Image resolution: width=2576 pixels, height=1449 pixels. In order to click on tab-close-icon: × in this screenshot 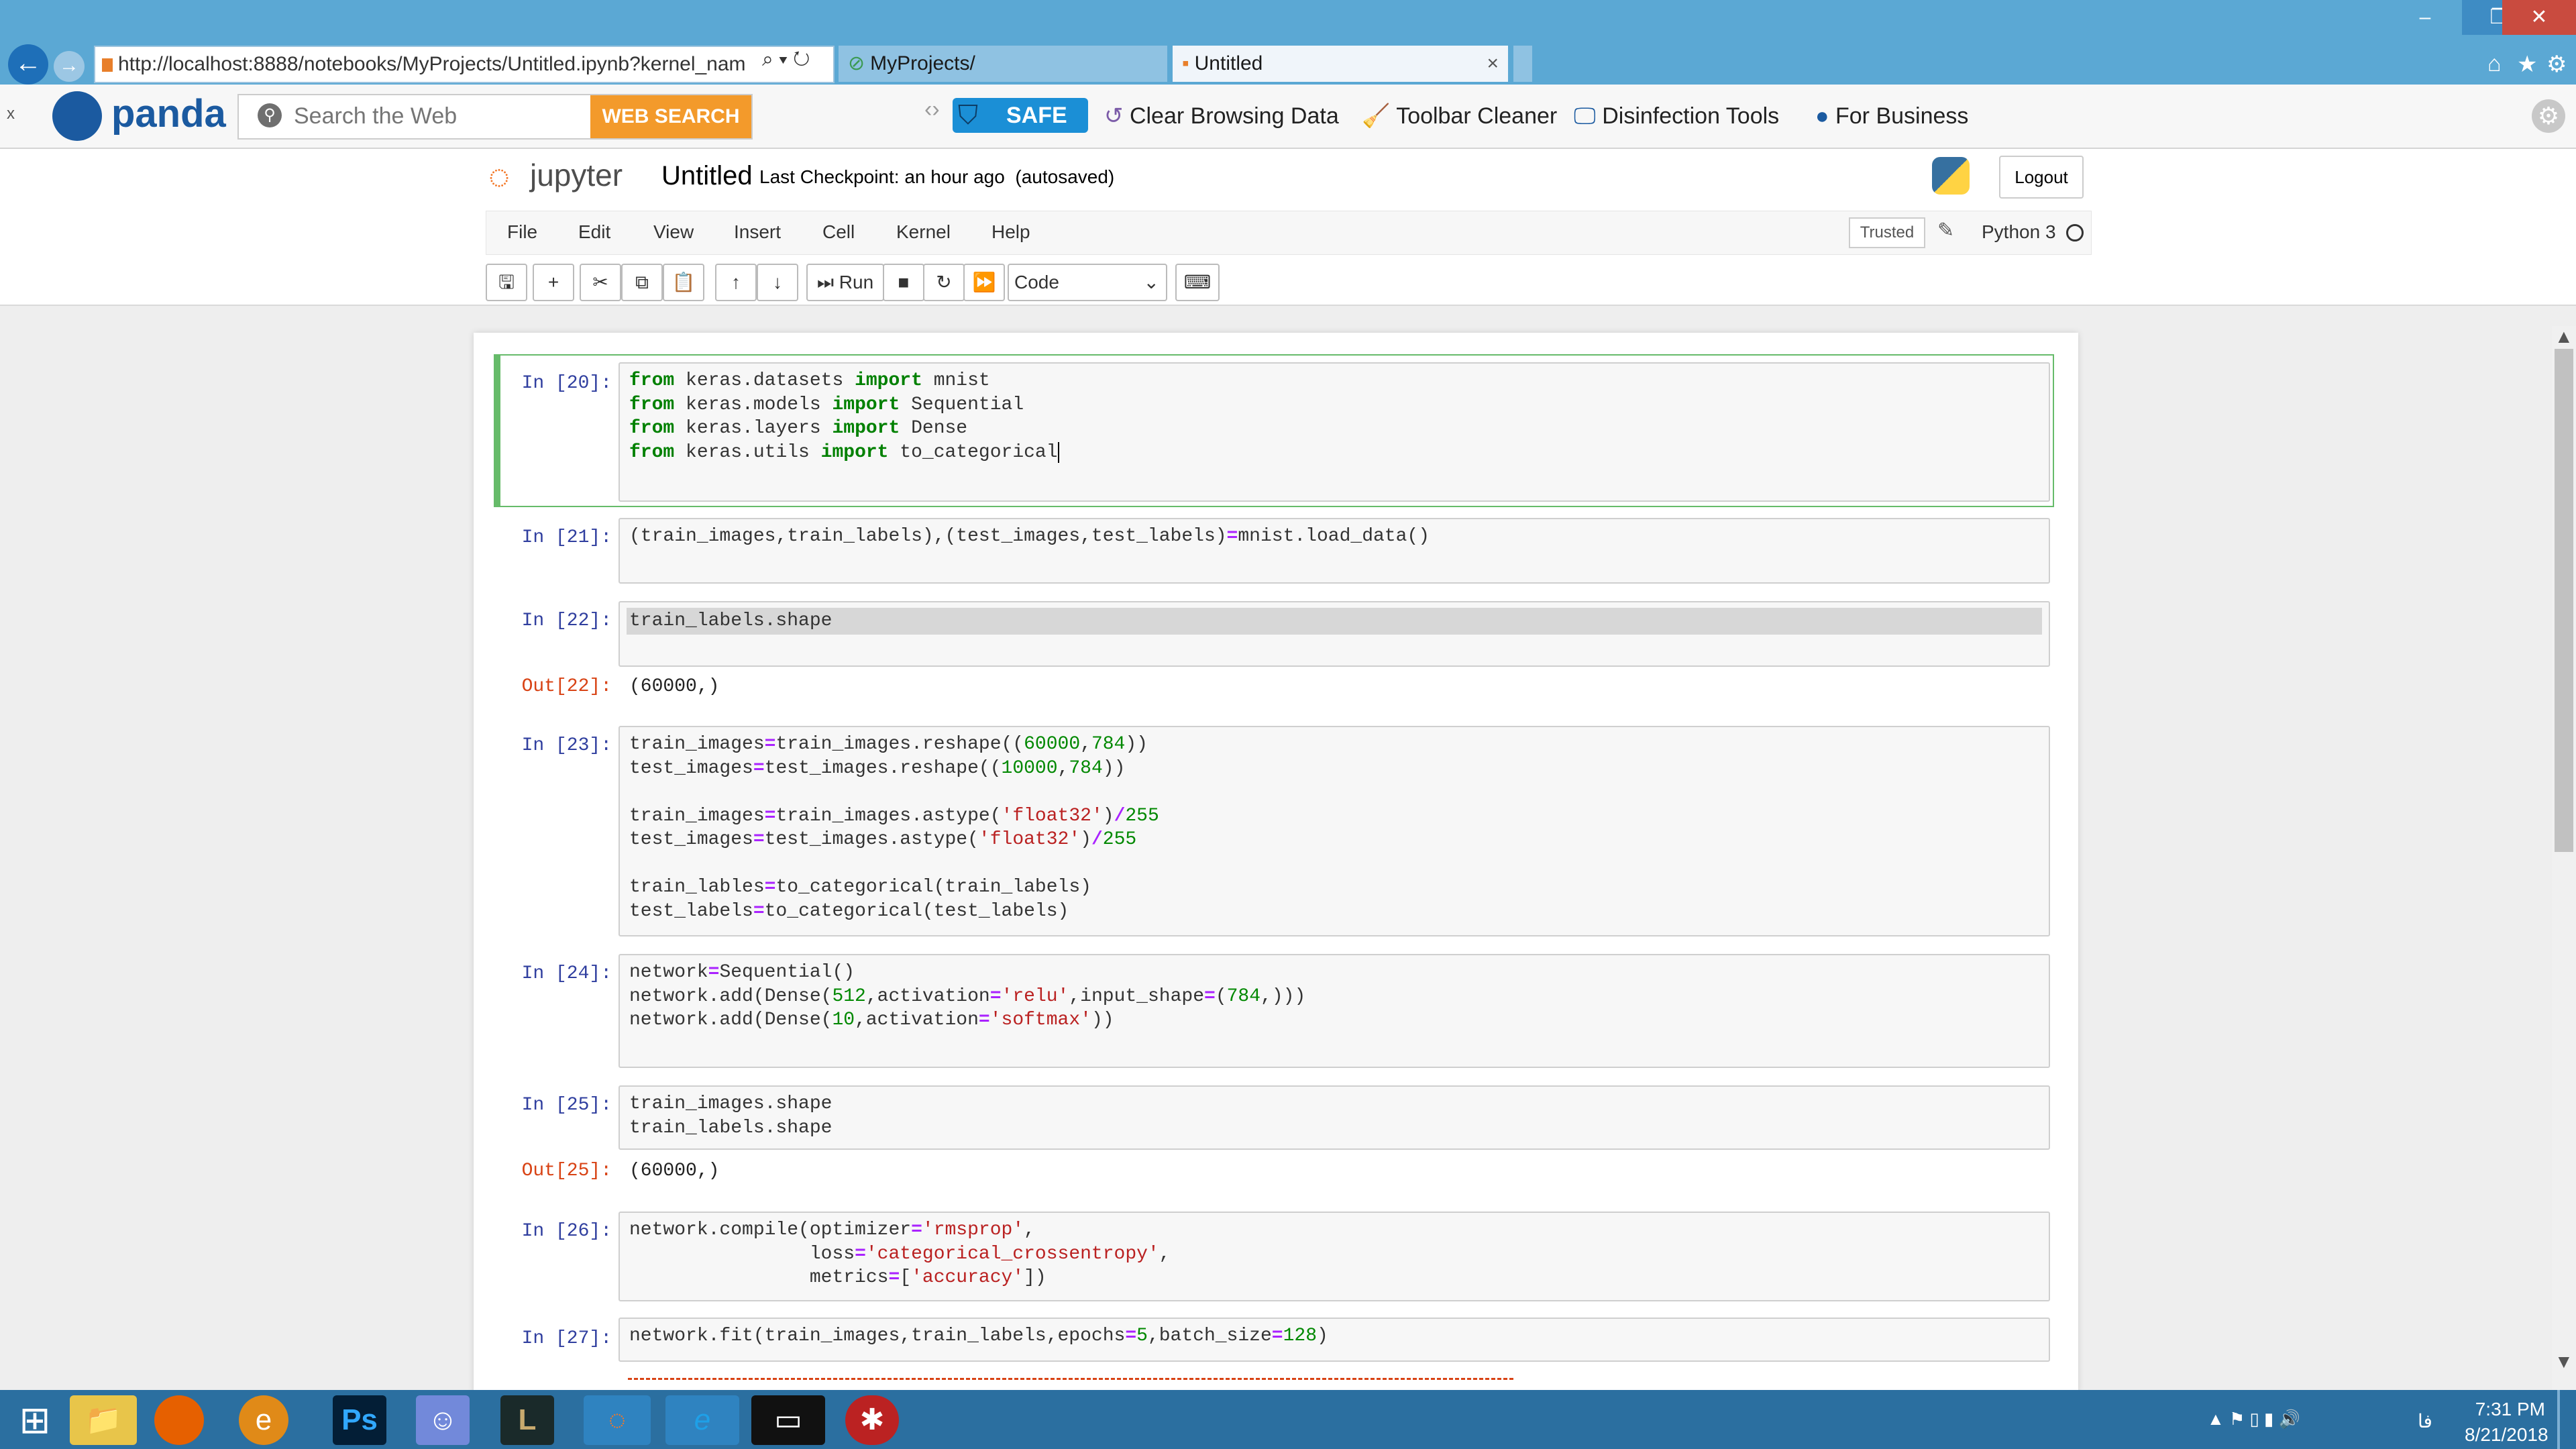, I will do `click(1493, 64)`.